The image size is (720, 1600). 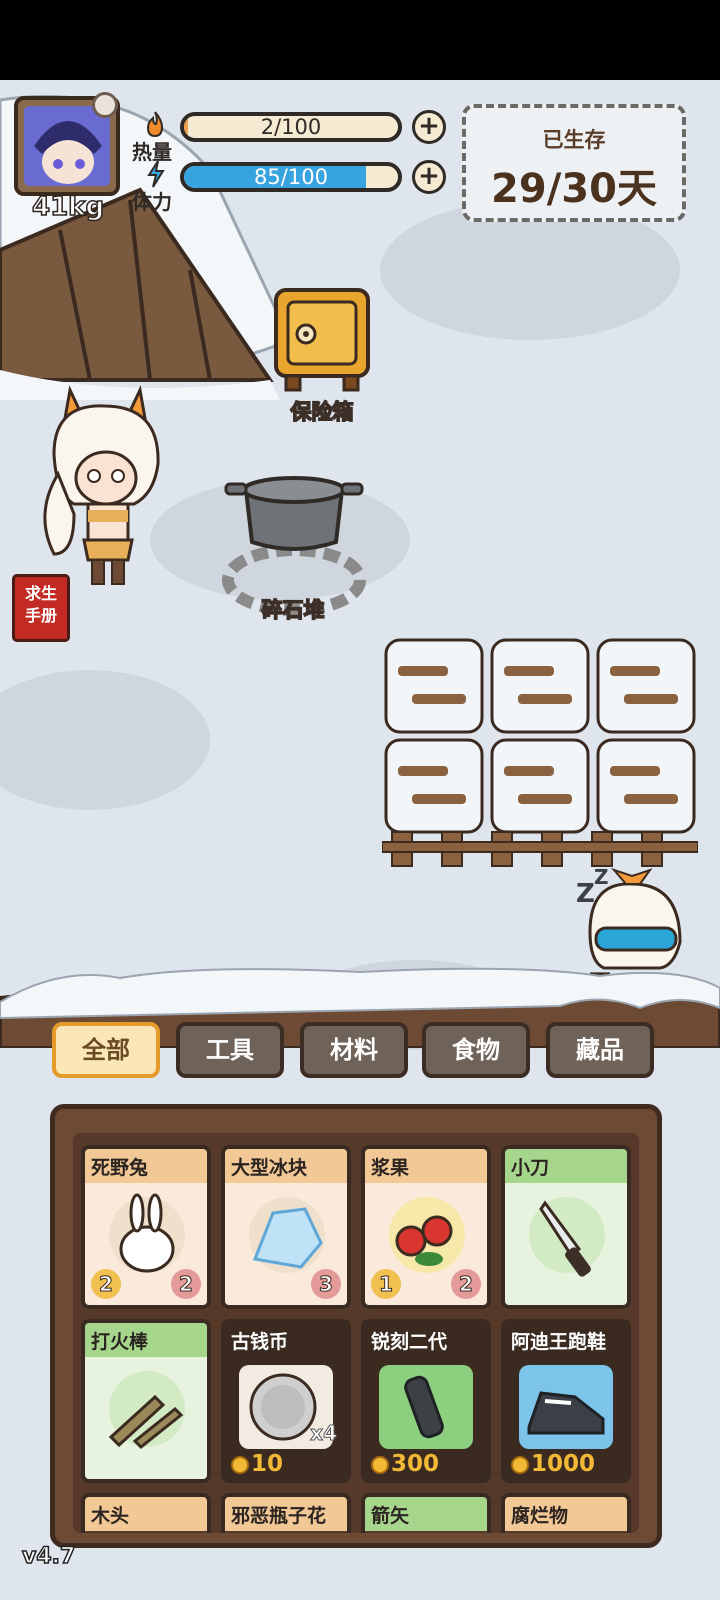 I want to click on item-name: 浆果, so click(x=390, y=1168).